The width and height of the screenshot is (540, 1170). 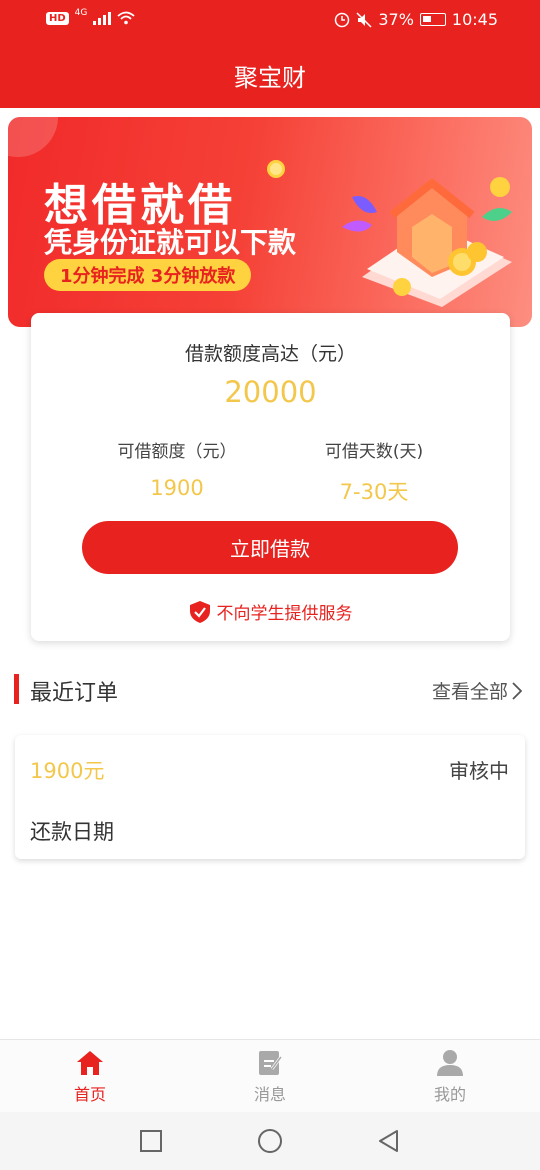 What do you see at coordinates (270, 21) in the screenshot?
I see `status-bar: HD 4G 37% 10:45` at bounding box center [270, 21].